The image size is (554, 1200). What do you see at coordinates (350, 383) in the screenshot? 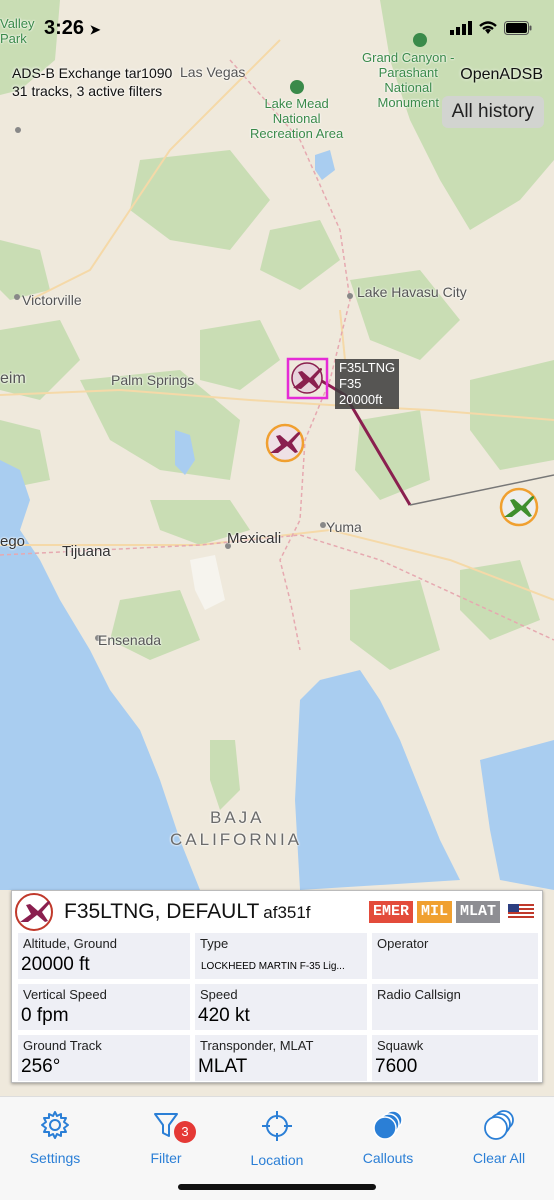
I see `callout-type: F35` at bounding box center [350, 383].